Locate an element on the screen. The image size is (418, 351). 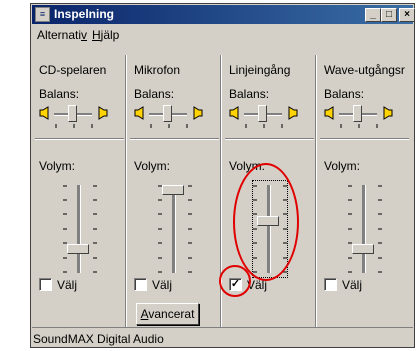
maximize-button: □ is located at coordinates (389, 15).